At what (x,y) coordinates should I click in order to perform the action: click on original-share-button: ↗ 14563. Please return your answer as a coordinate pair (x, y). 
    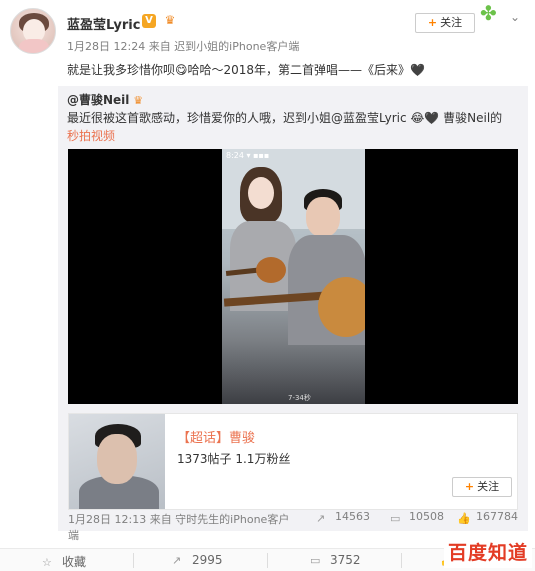
    Looking at the image, I should click on (343, 517).